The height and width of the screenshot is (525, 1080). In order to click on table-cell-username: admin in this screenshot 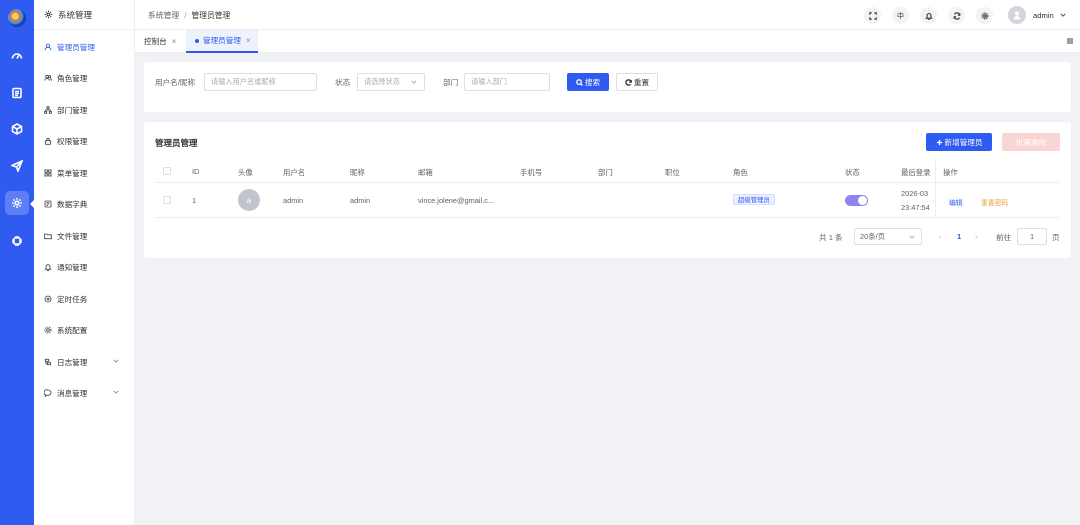, I will do `click(293, 200)`.